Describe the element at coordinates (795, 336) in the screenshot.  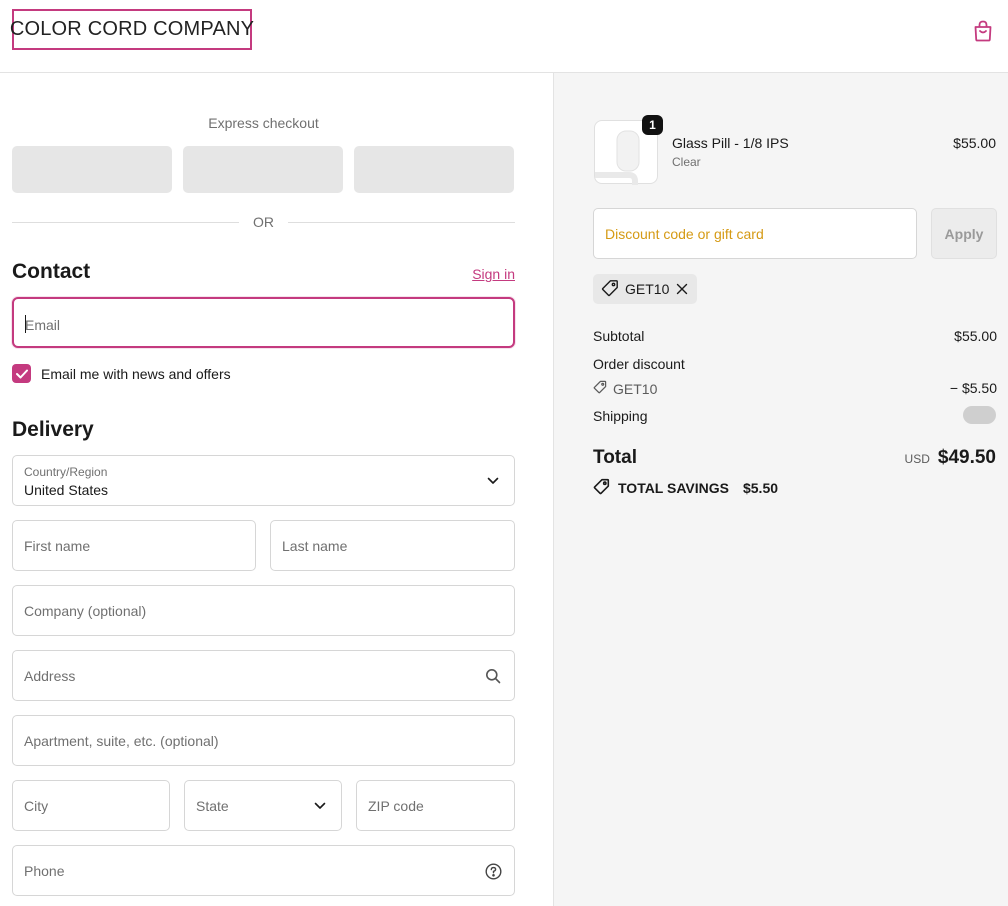
I see `subtotal-row: Subtotal $55.00` at that location.